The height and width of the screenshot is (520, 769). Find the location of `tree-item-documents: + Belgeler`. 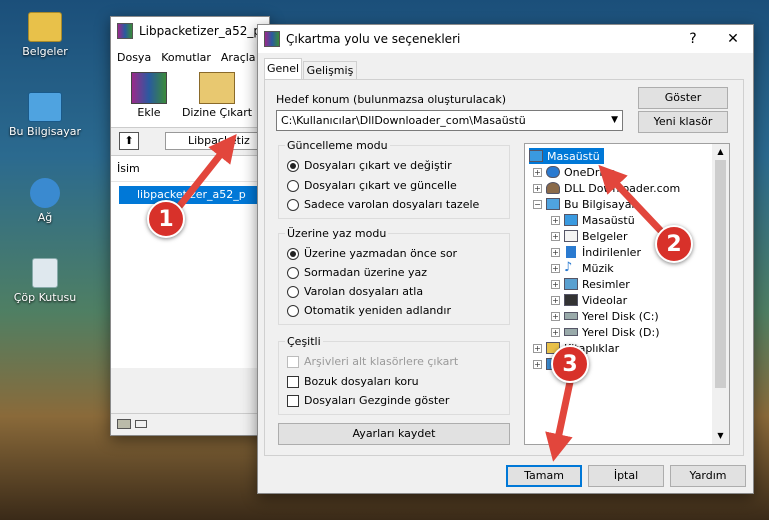

tree-item-documents: + Belgeler is located at coordinates (589, 236).